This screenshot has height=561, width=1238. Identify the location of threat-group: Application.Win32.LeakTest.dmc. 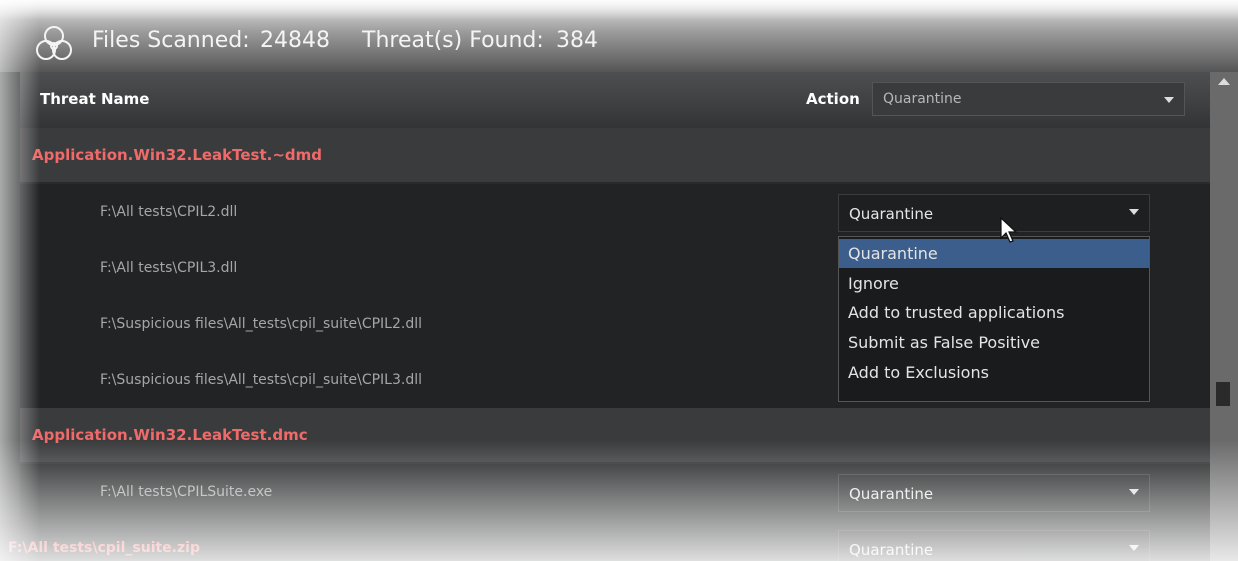
(615, 435).